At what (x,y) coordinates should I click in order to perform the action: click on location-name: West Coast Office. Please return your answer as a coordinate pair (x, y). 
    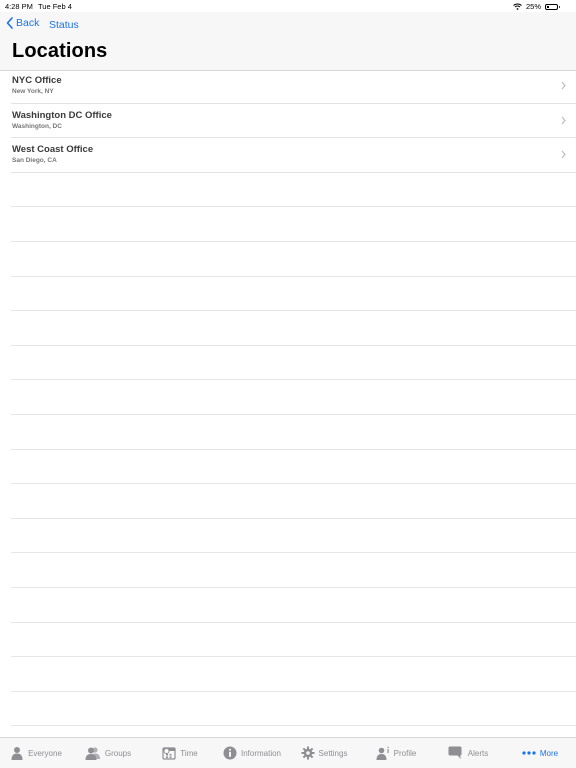
    Looking at the image, I should click on (53, 150).